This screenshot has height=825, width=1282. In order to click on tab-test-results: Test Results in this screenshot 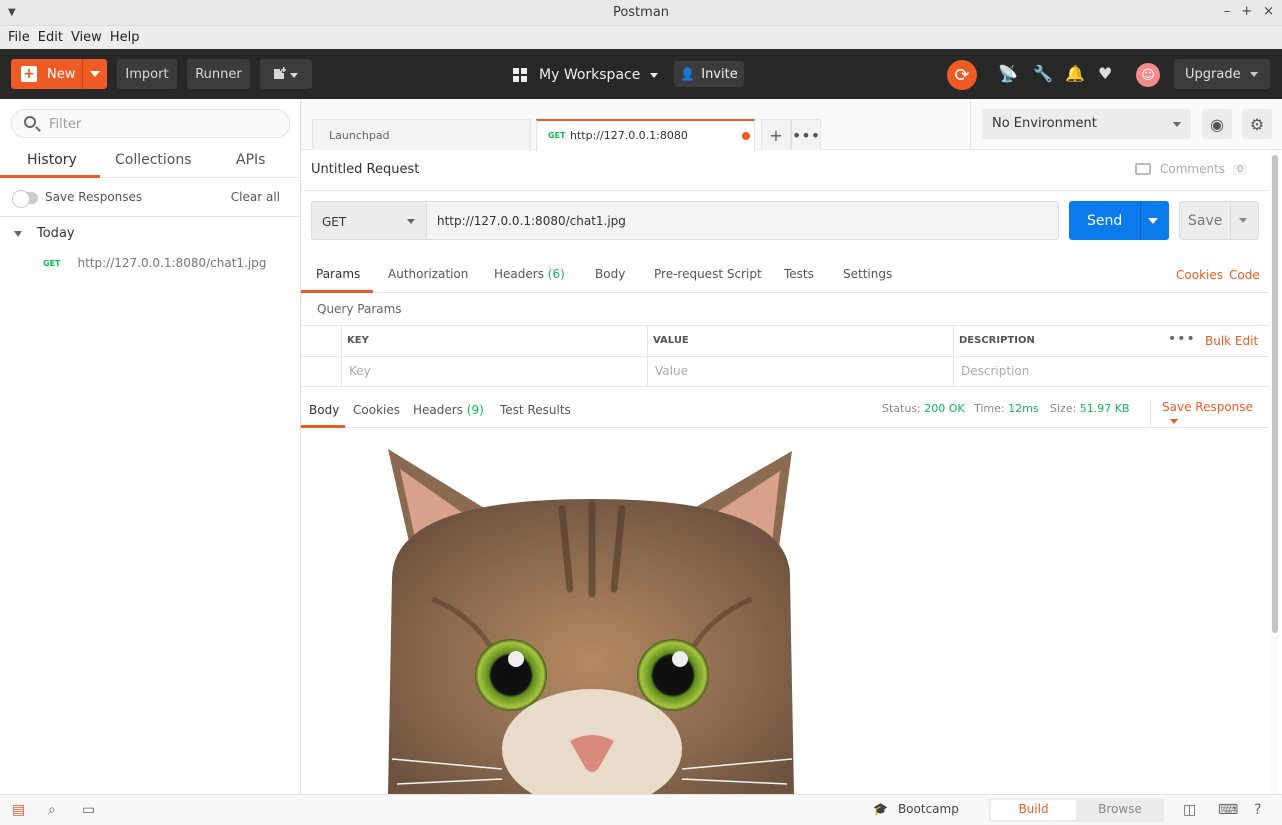, I will do `click(535, 410)`.